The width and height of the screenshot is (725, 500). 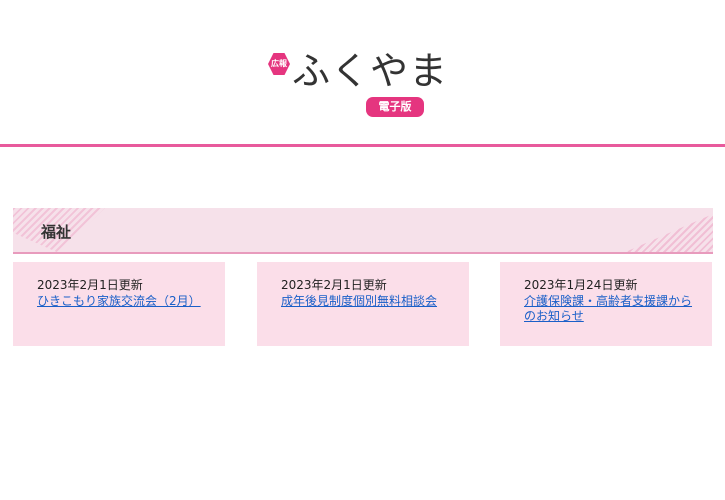 I want to click on article-card: 2023年2月1日更新 ひきこもり家族交流会（2月）, so click(x=119, y=304).